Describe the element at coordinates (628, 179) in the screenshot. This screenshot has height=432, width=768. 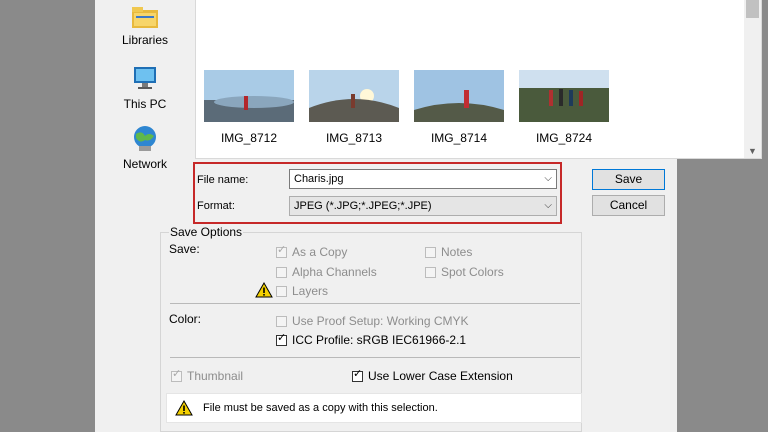
I see `save-button: Save` at that location.